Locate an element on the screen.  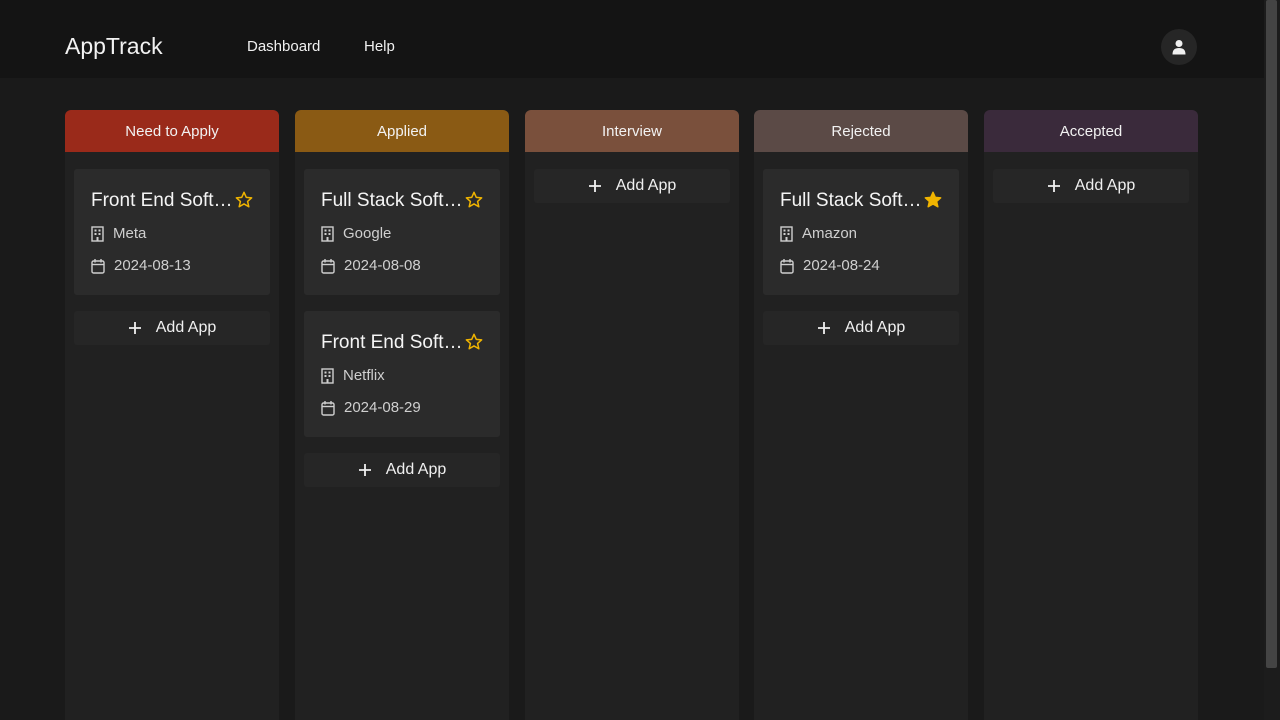
column-accepted: Accepted Add App is located at coordinates (1091, 415).